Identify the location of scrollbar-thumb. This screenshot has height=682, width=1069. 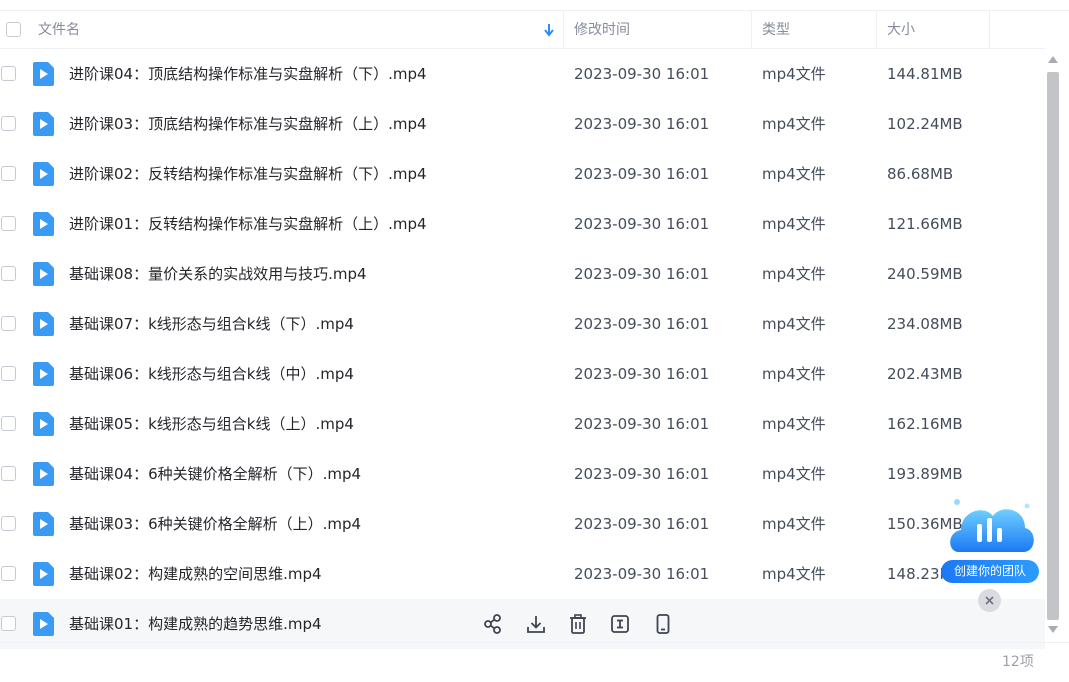
(1053, 346).